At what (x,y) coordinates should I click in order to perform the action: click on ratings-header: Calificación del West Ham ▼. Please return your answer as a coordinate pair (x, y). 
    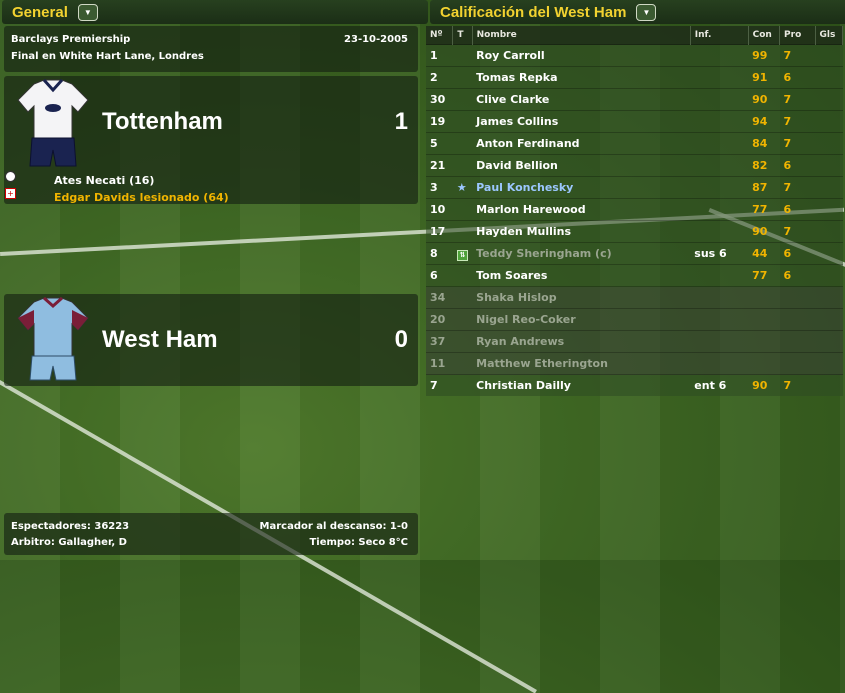
    Looking at the image, I should click on (637, 12).